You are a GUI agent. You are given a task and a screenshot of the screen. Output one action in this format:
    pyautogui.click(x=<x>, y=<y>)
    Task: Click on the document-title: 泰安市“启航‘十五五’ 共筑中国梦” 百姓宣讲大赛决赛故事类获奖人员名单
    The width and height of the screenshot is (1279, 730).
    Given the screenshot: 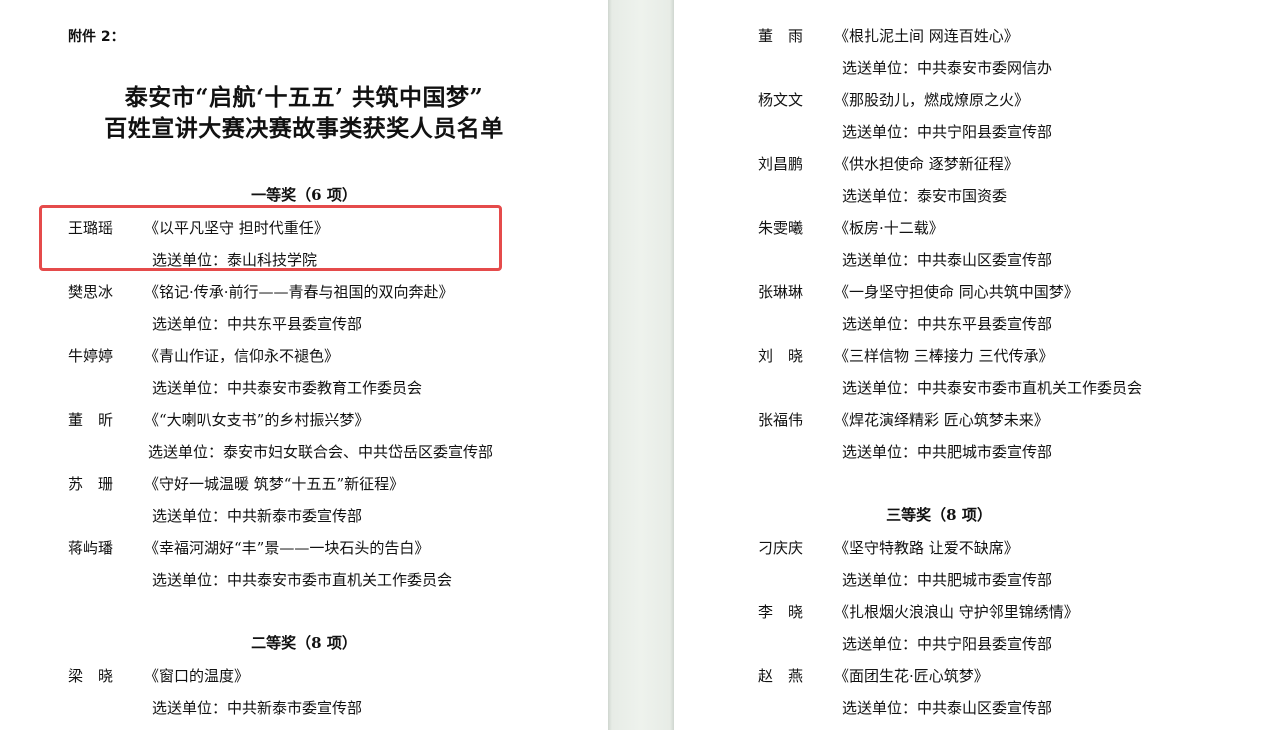 What is the action you would take?
    pyautogui.click(x=304, y=113)
    